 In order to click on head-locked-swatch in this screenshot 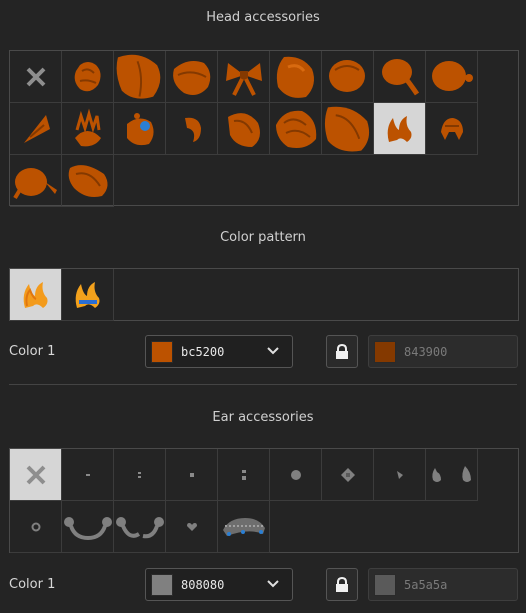, I will do `click(385, 351)`.